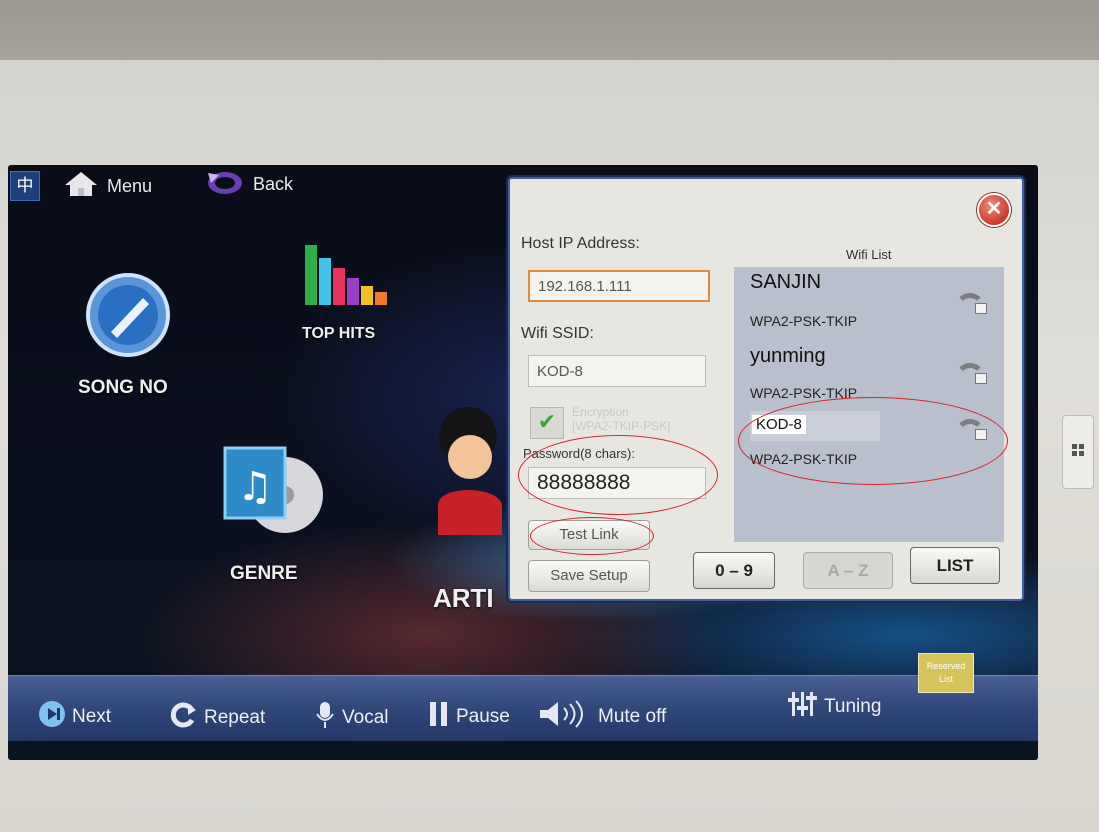 Image resolution: width=1099 pixels, height=832 pixels. Describe the element at coordinates (273, 183) in the screenshot. I see `back-label: Back` at that location.